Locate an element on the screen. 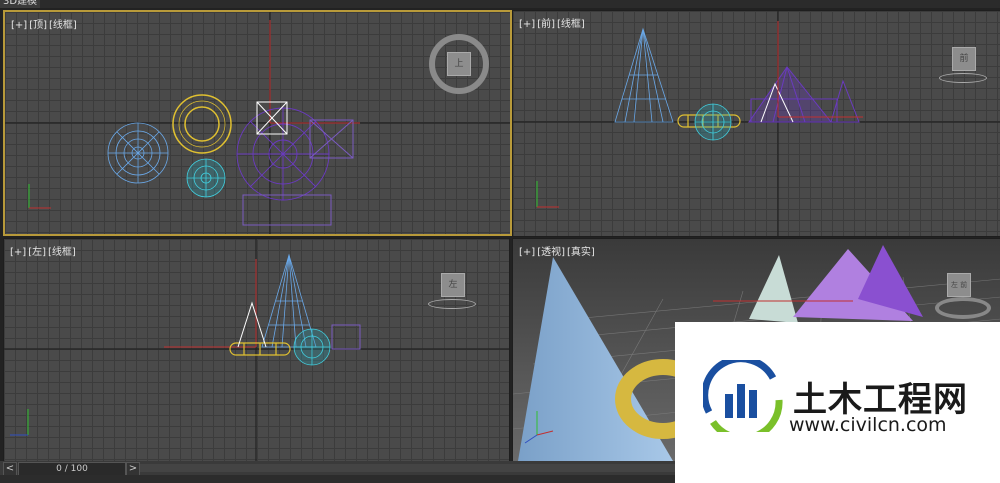 The image size is (1000, 483). viewcube-face: 左 前 is located at coordinates (959, 285).